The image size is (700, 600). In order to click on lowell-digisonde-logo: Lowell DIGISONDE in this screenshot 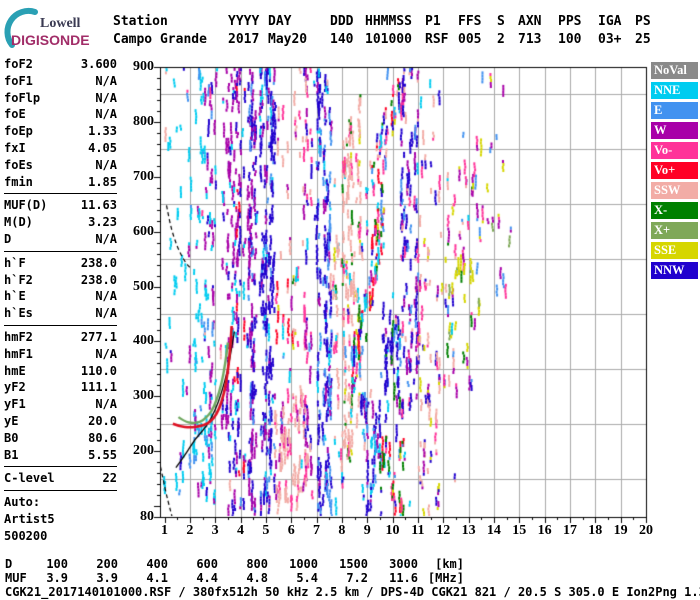, I will do `click(59, 29)`.